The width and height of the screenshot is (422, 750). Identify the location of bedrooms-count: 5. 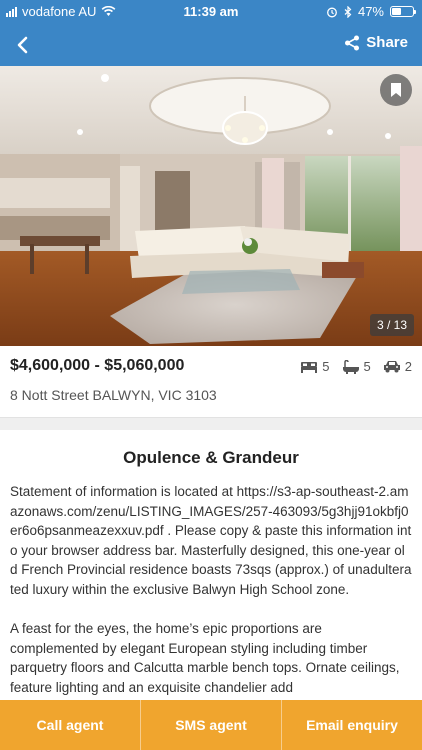
(326, 366).